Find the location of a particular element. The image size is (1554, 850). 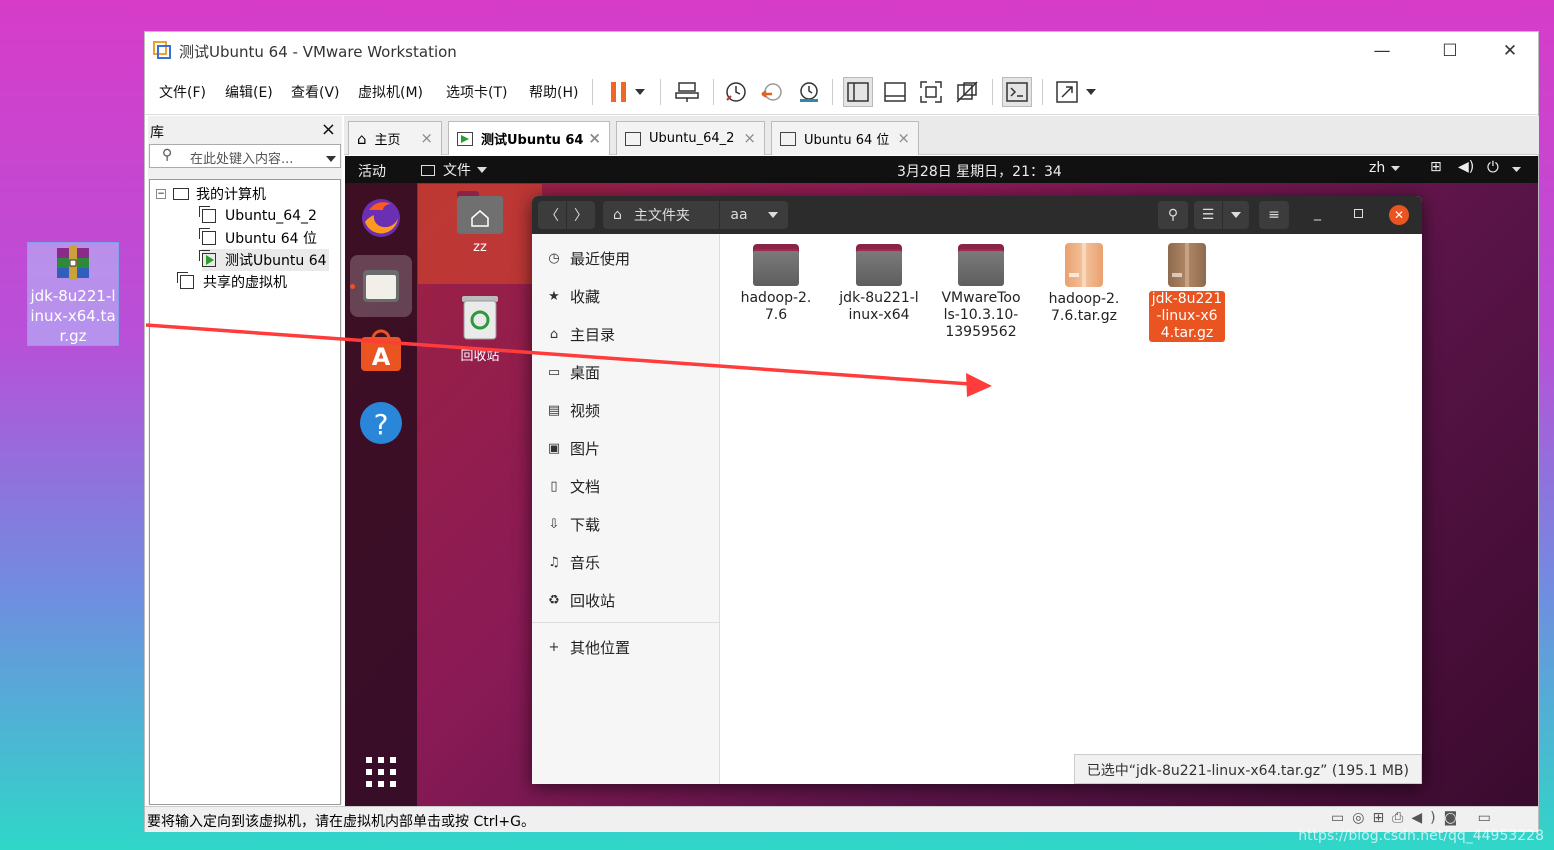

desktop-trash: 回收站 is located at coordinates (480, 328).